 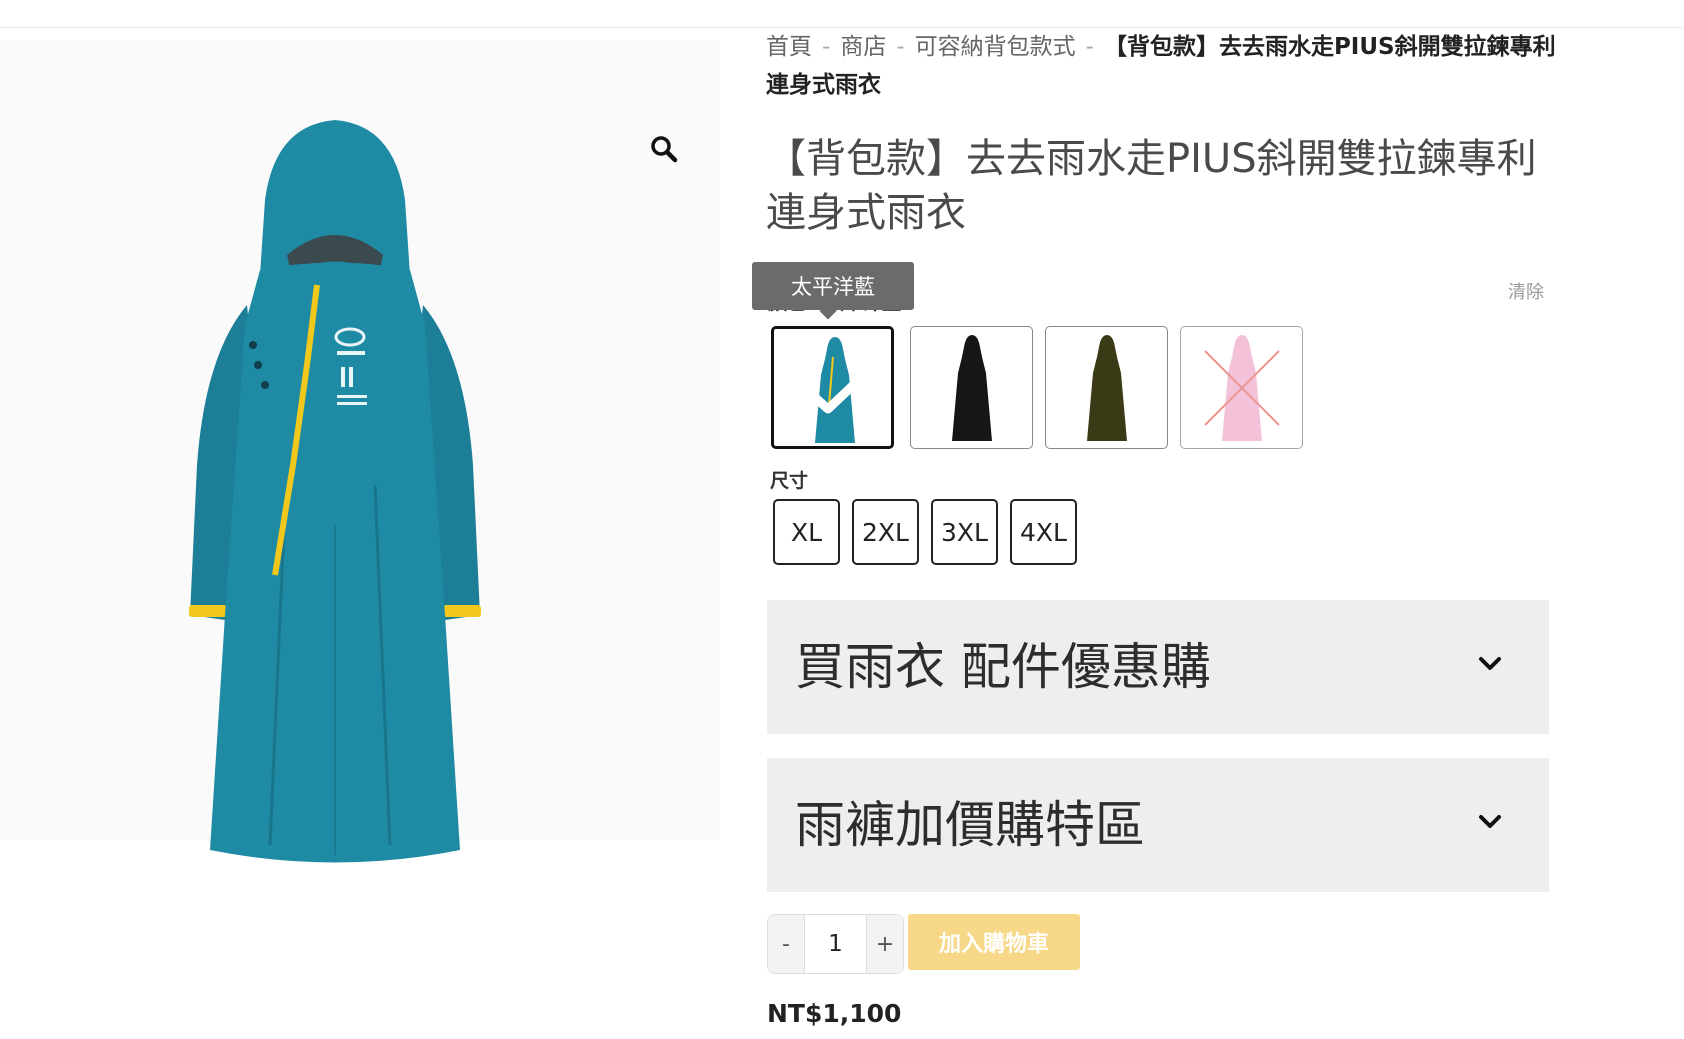 I want to click on color-tooltip: 太平洋藍, so click(x=833, y=286).